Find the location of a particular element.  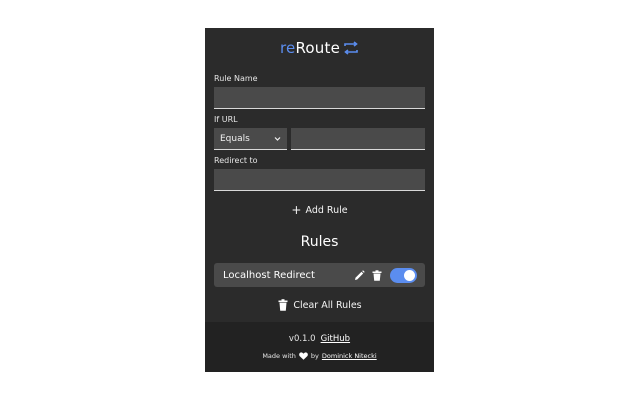

author-link: Dominick Nitecki is located at coordinates (349, 356).